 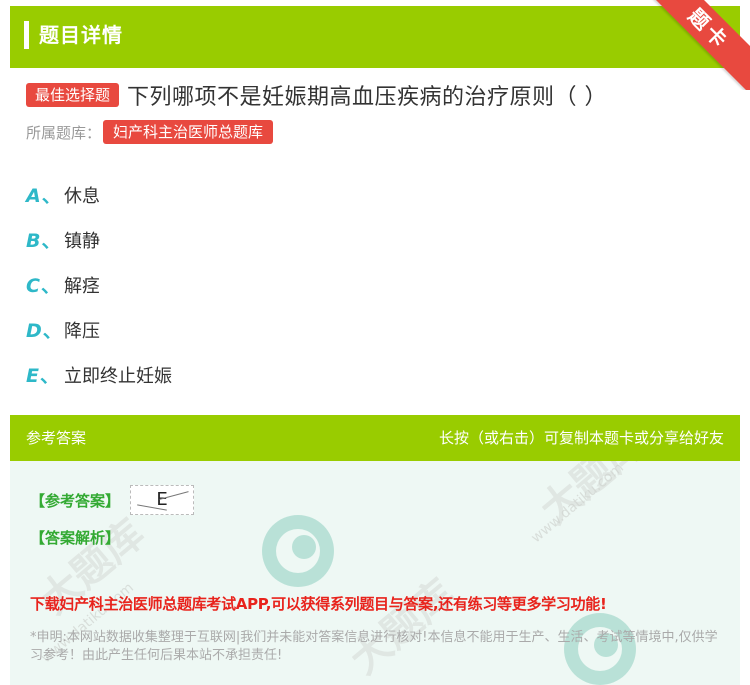 I want to click on source-bank-link: 妇产科主治医师总题库, so click(x=188, y=132).